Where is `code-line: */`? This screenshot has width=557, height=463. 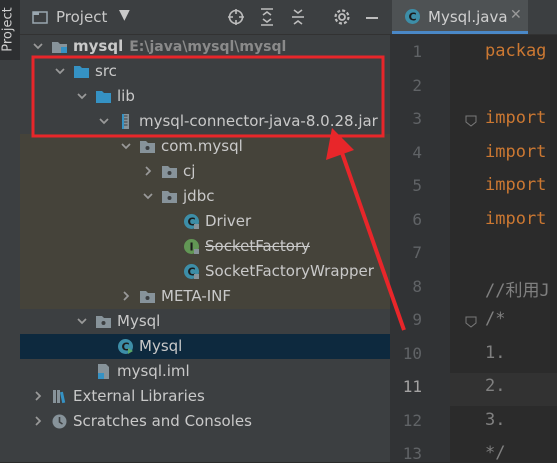 code-line: */ is located at coordinates (495, 453).